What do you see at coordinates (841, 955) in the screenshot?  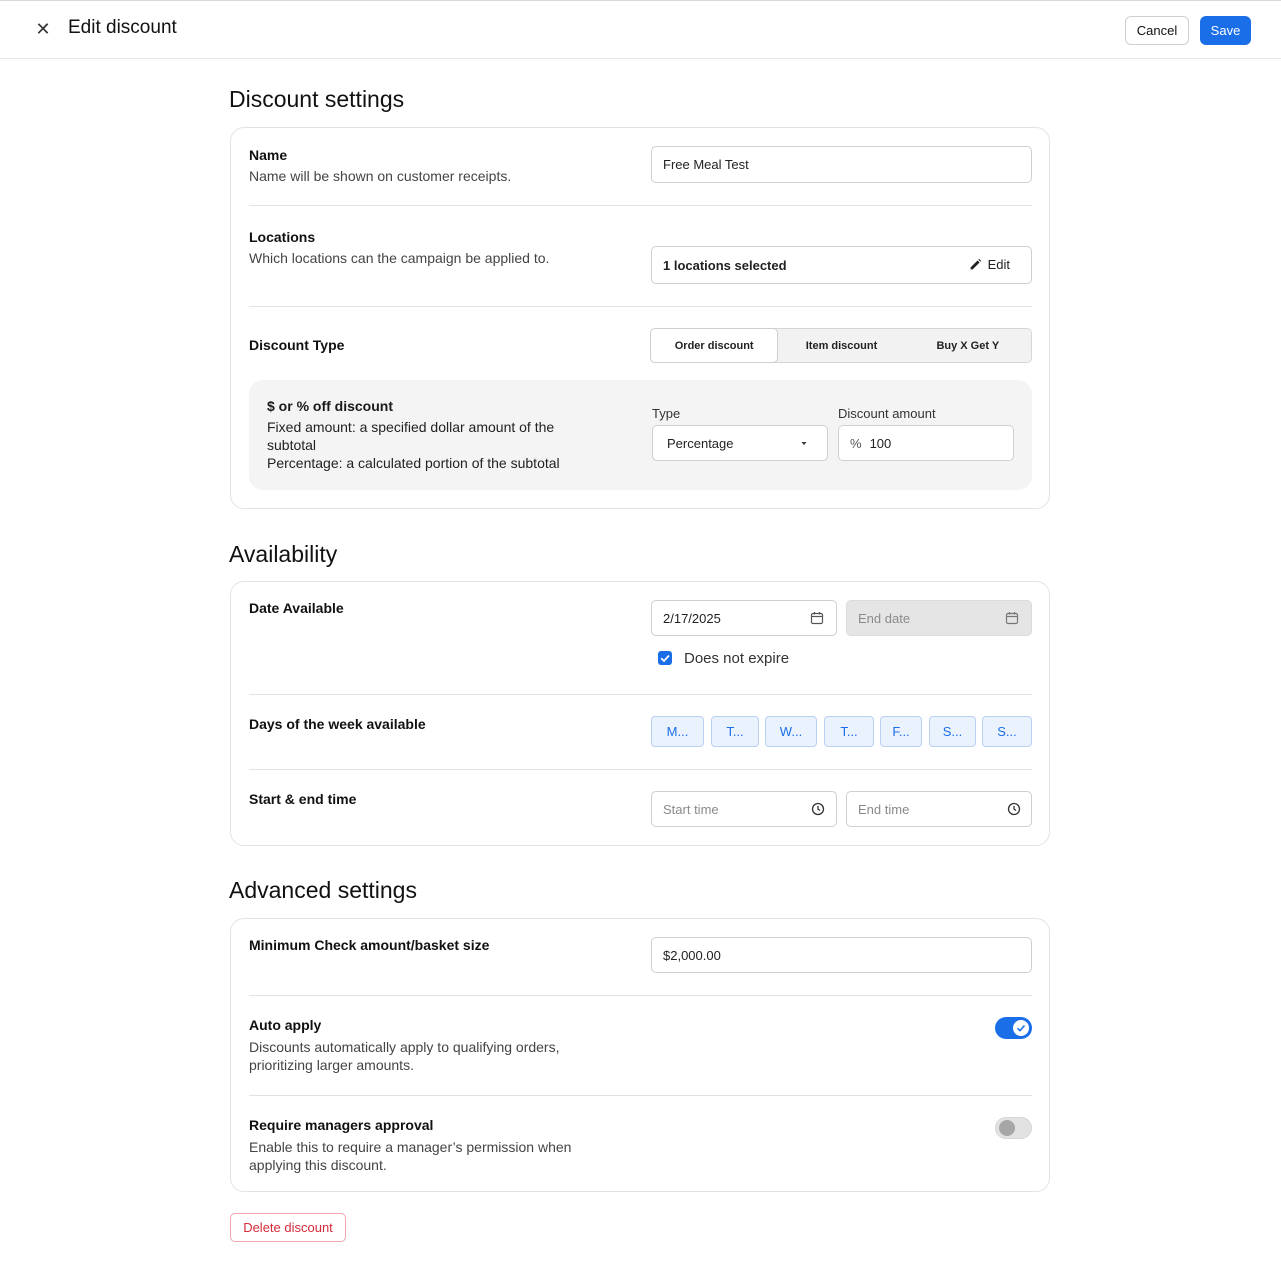 I see `min-check-input: $2,000.00` at bounding box center [841, 955].